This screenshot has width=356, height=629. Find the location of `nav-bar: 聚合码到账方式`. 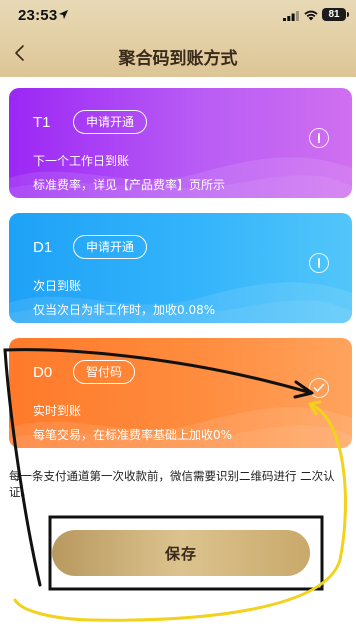

nav-bar: 聚合码到账方式 is located at coordinates (178, 54).